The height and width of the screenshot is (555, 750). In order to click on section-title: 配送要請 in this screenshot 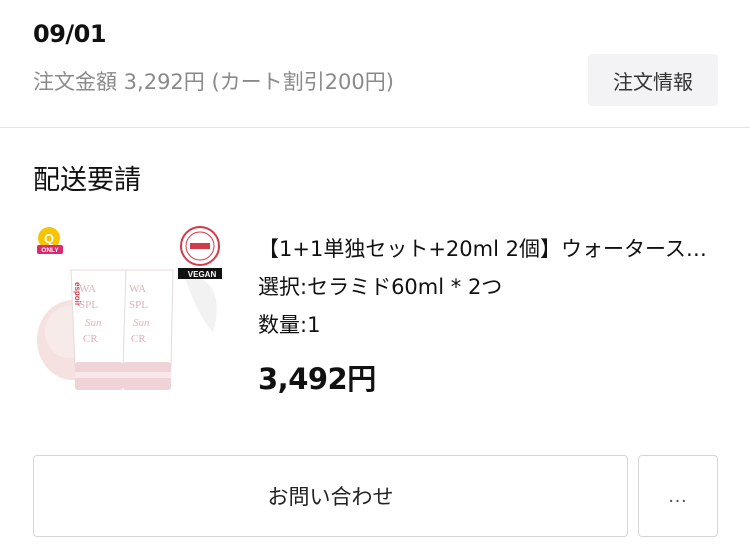, I will do `click(87, 180)`.